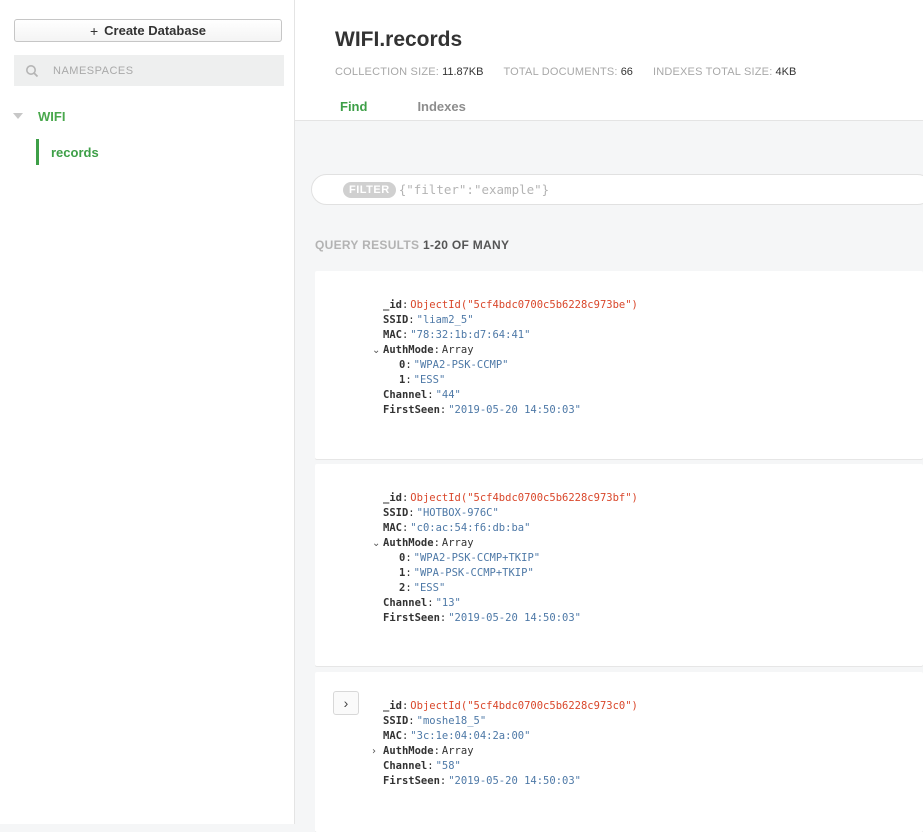  Describe the element at coordinates (466, 245) in the screenshot. I see `query-results-range: 1-20 OF MANY` at that location.